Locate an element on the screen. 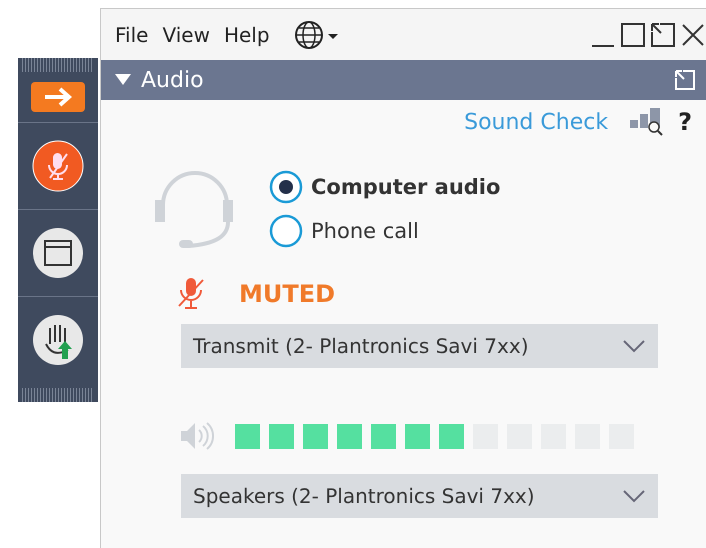 The width and height of the screenshot is (706, 548). audio-option-radio: Computer audio is located at coordinates (384, 187).